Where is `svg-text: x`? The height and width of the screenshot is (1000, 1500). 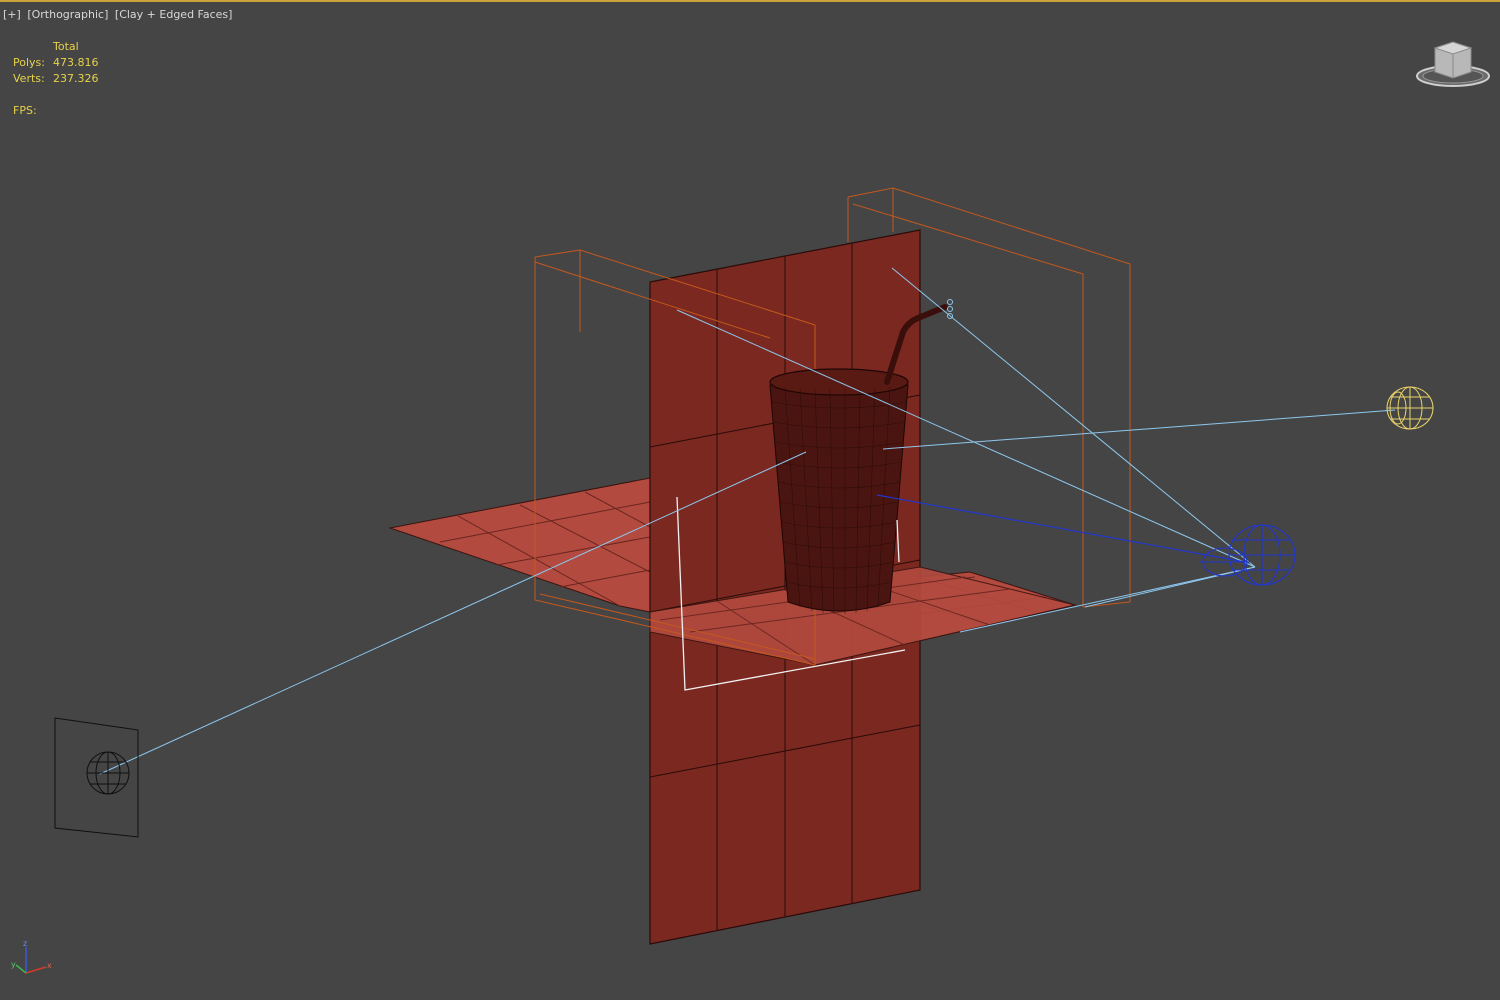 svg-text: x is located at coordinates (49, 965).